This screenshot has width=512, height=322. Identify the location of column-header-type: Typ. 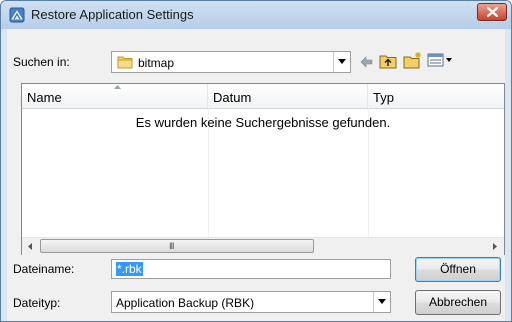
(436, 96).